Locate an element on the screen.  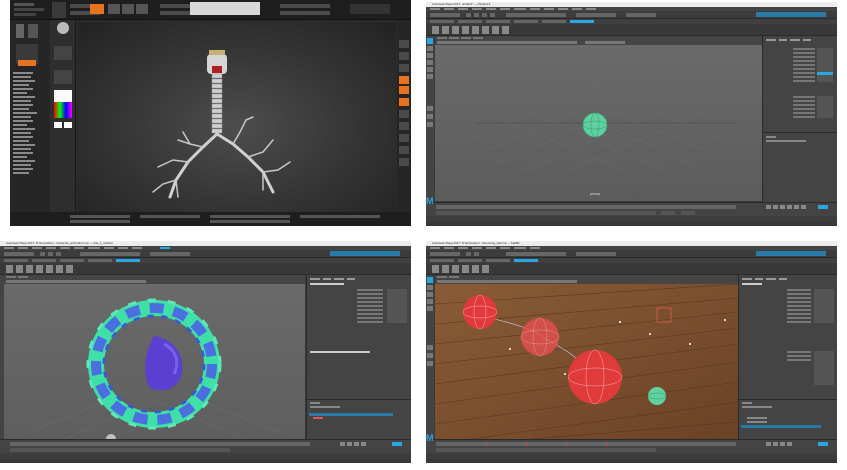
zbrush-brush-column is located at coordinates (63, 123).